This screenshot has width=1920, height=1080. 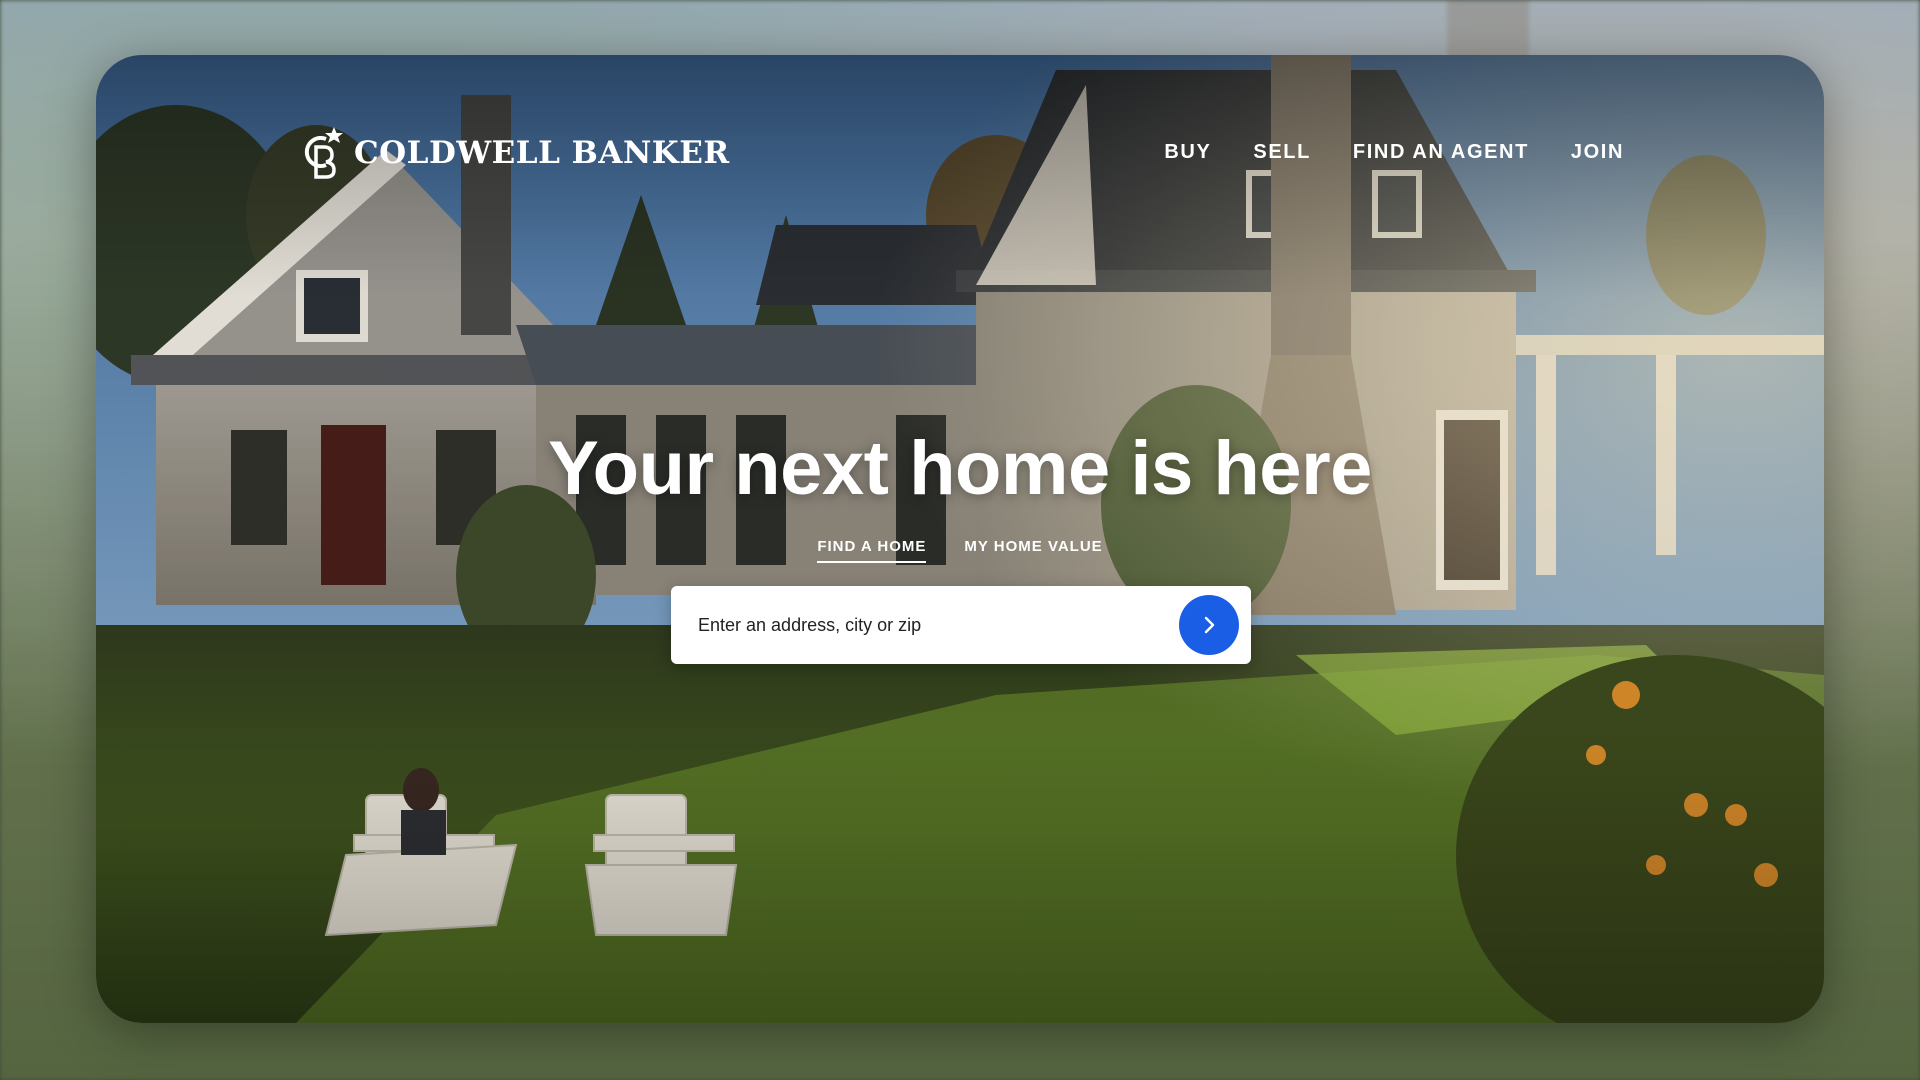 I want to click on search-tabs: FIND A HOME MY HOME VALUE, so click(x=960, y=550).